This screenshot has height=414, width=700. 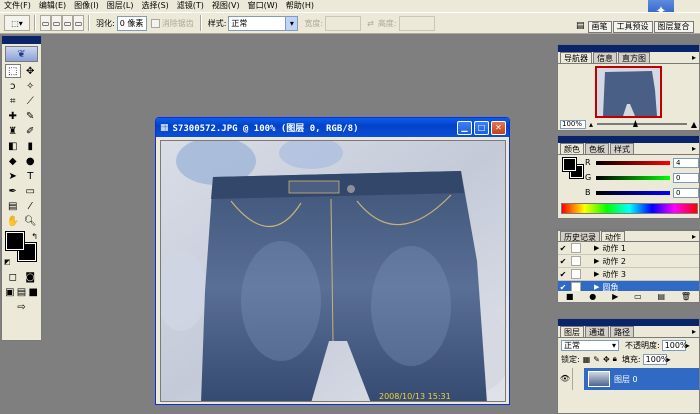 I want to click on blend-mode-select: 正常 ▾, so click(x=590, y=345).